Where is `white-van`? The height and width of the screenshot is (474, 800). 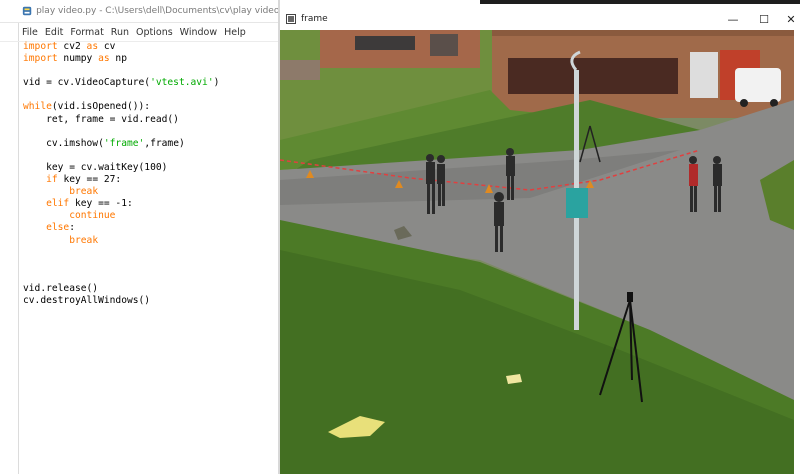 white-van is located at coordinates (758, 85).